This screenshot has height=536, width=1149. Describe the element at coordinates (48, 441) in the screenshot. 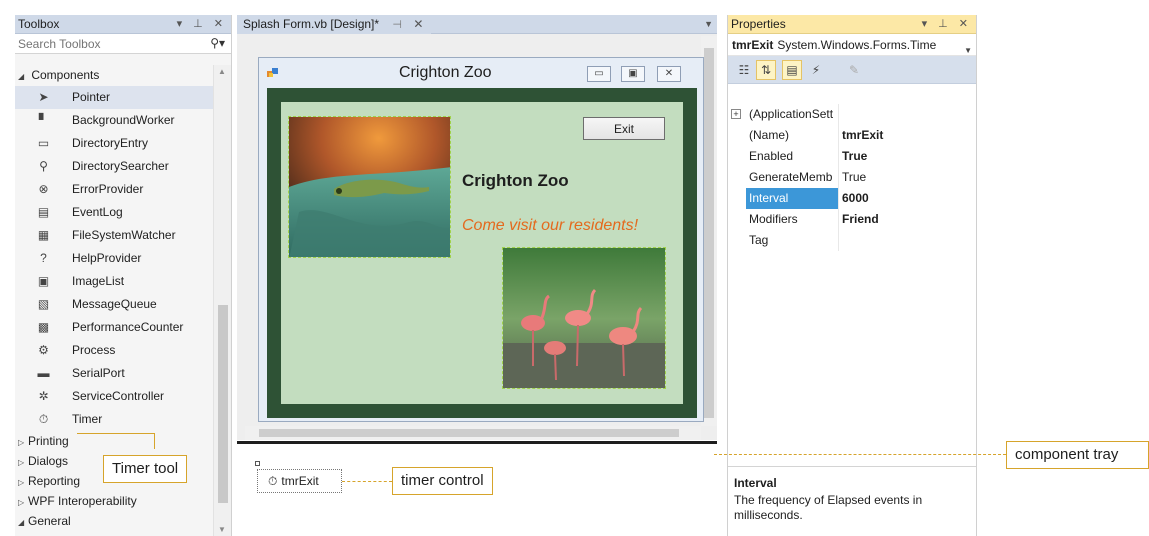

I see `toolbox-group-label: Printing` at that location.